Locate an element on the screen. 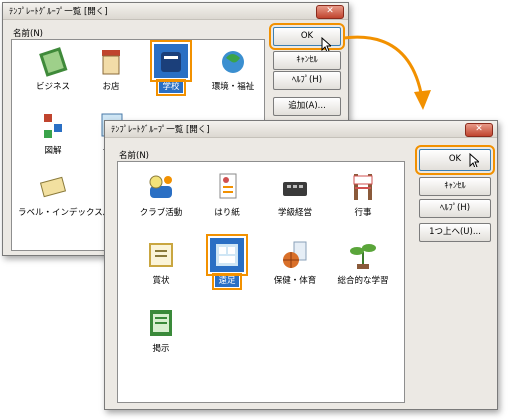  shop-sign-icon is located at coordinates (111, 61).